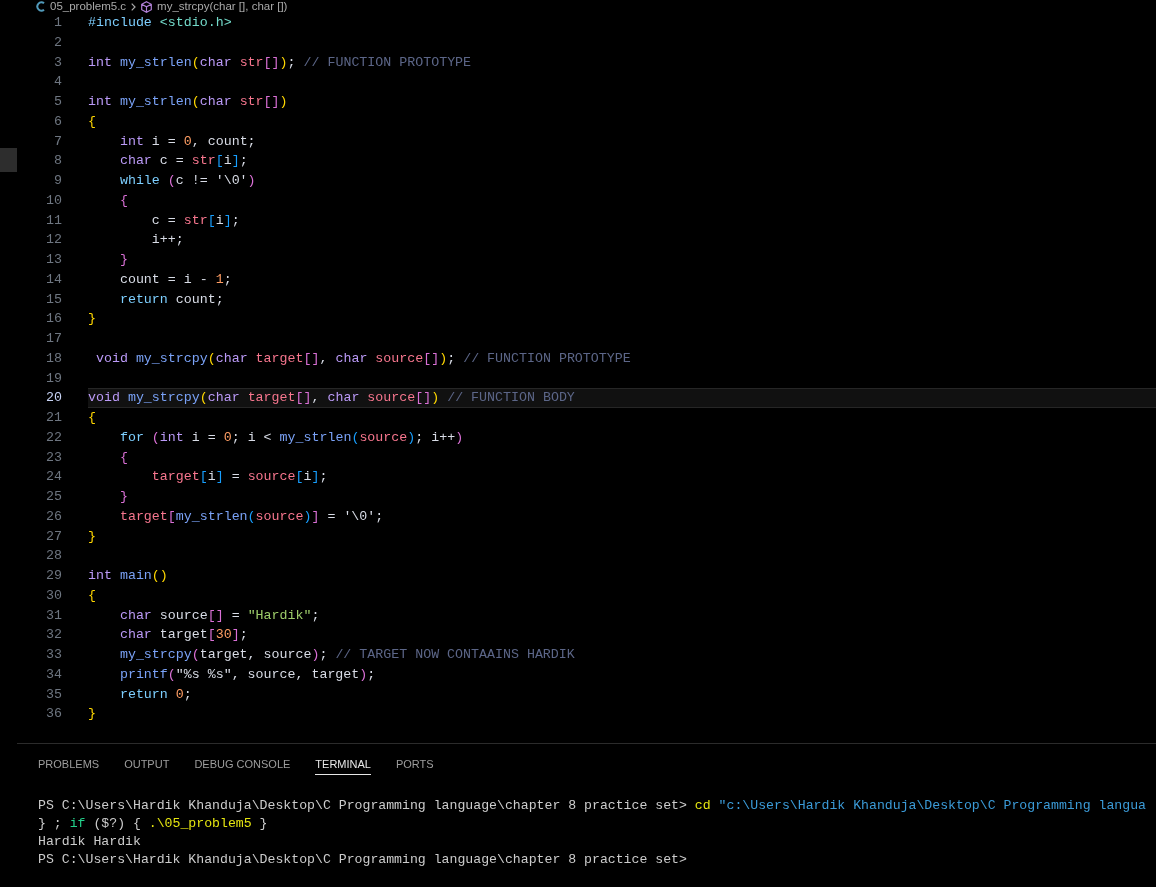 The image size is (1156, 887). Describe the element at coordinates (53, 398) in the screenshot. I see `line-number: 20` at that location.